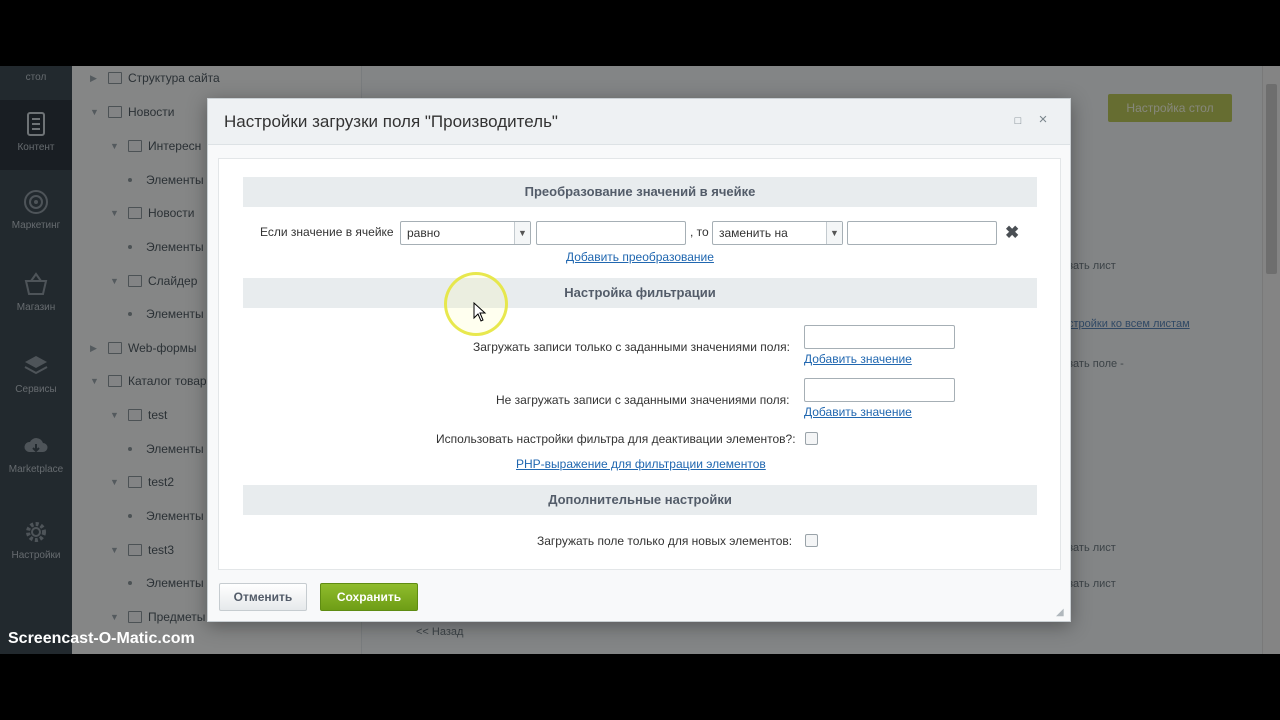 The width and height of the screenshot is (1280, 720). I want to click on deactivate-filter-checkbox, so click(811, 438).